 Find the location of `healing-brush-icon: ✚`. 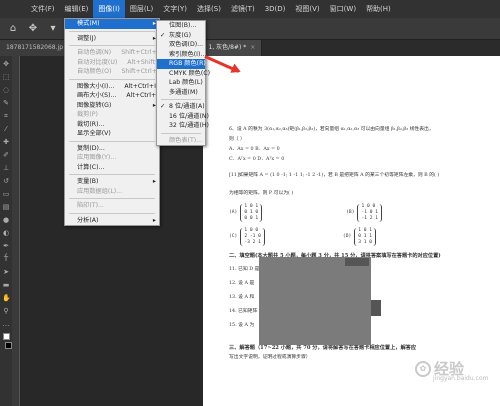

healing-brush-icon: ✚ is located at coordinates (6, 142).